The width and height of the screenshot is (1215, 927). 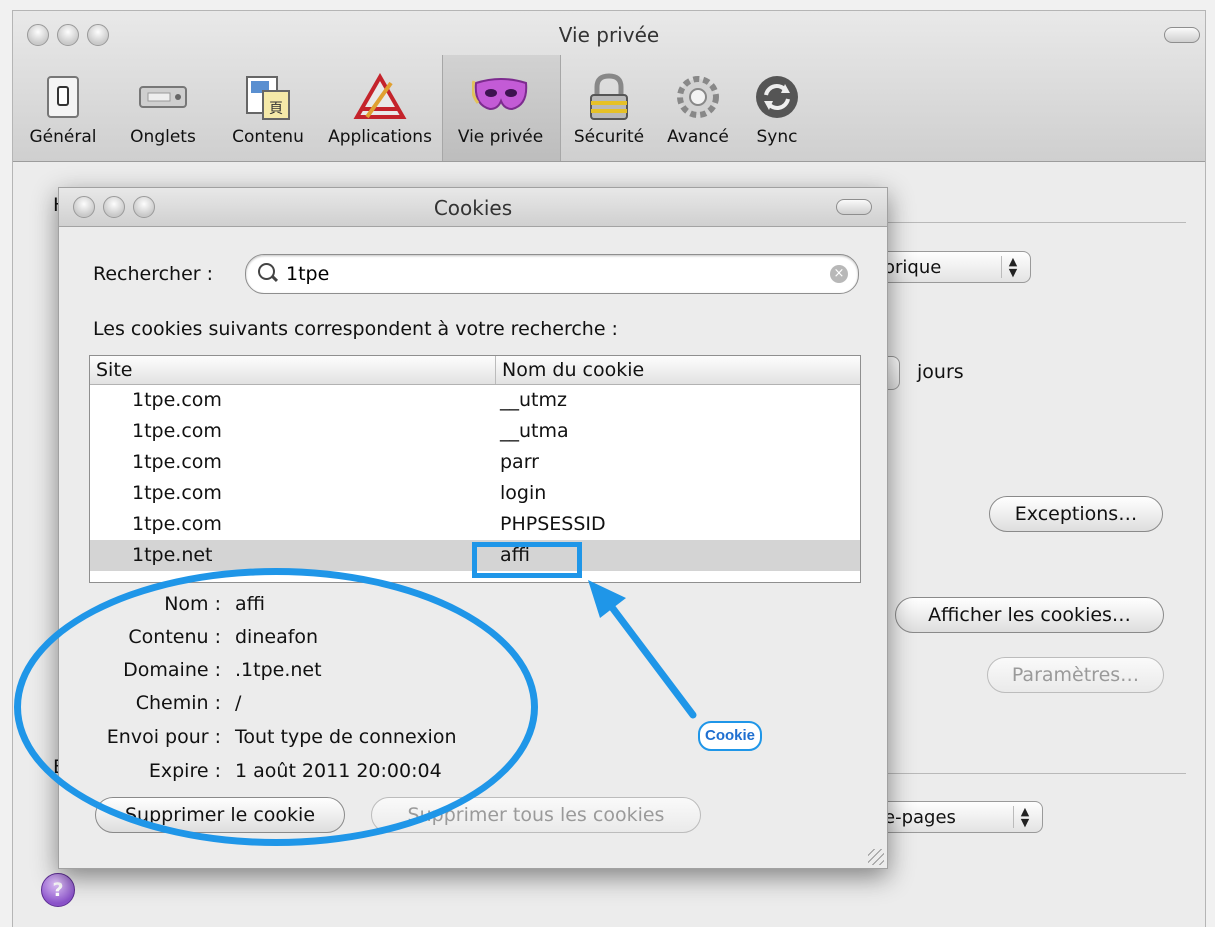 What do you see at coordinates (114, 370) in the screenshot?
I see `column-header-site: Site` at bounding box center [114, 370].